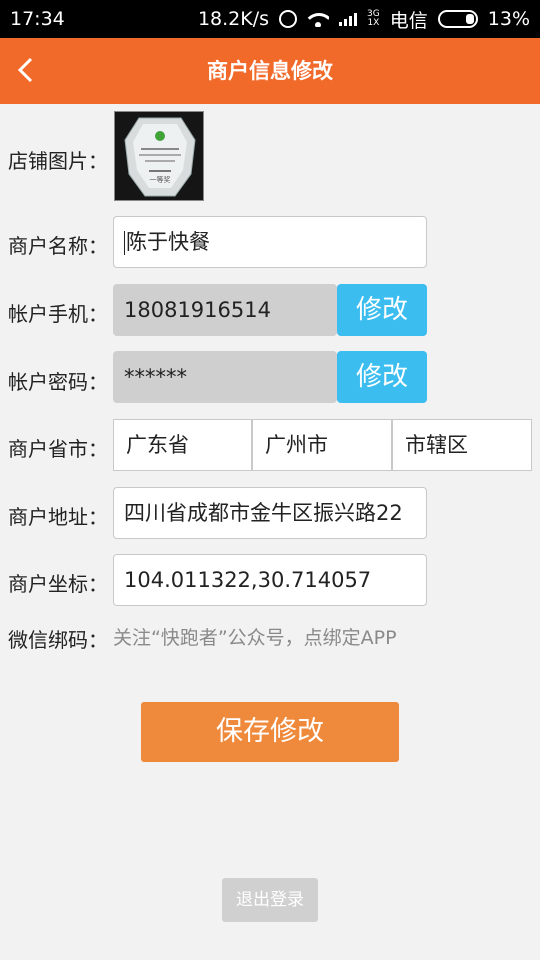  I want to click on province-select: 广东省, so click(182, 445).